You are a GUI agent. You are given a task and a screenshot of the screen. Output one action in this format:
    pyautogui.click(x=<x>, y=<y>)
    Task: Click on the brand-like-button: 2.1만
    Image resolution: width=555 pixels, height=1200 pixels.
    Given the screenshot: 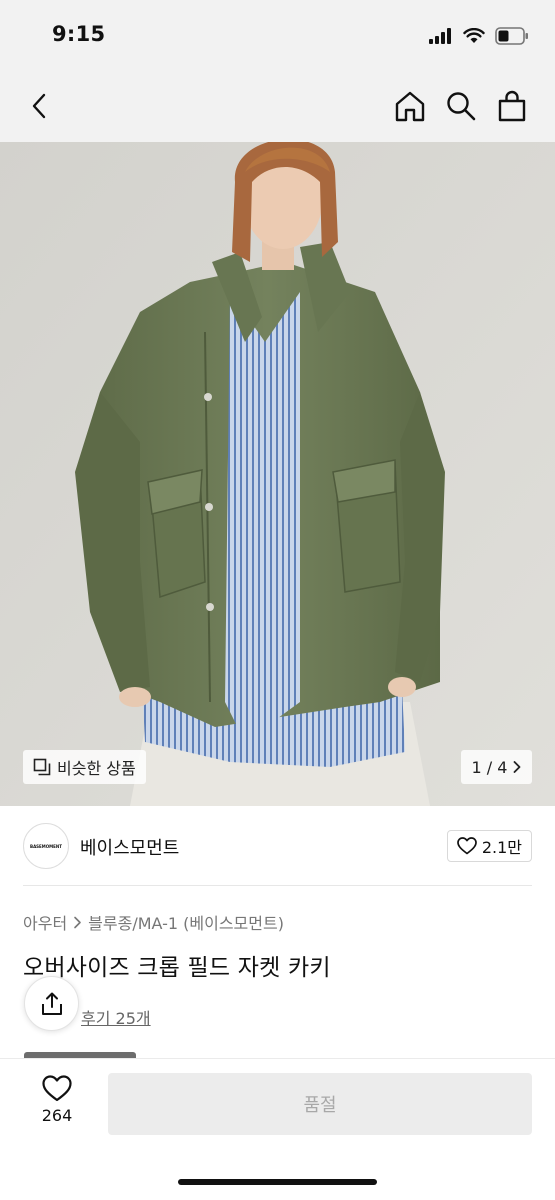 What is the action you would take?
    pyautogui.click(x=489, y=846)
    